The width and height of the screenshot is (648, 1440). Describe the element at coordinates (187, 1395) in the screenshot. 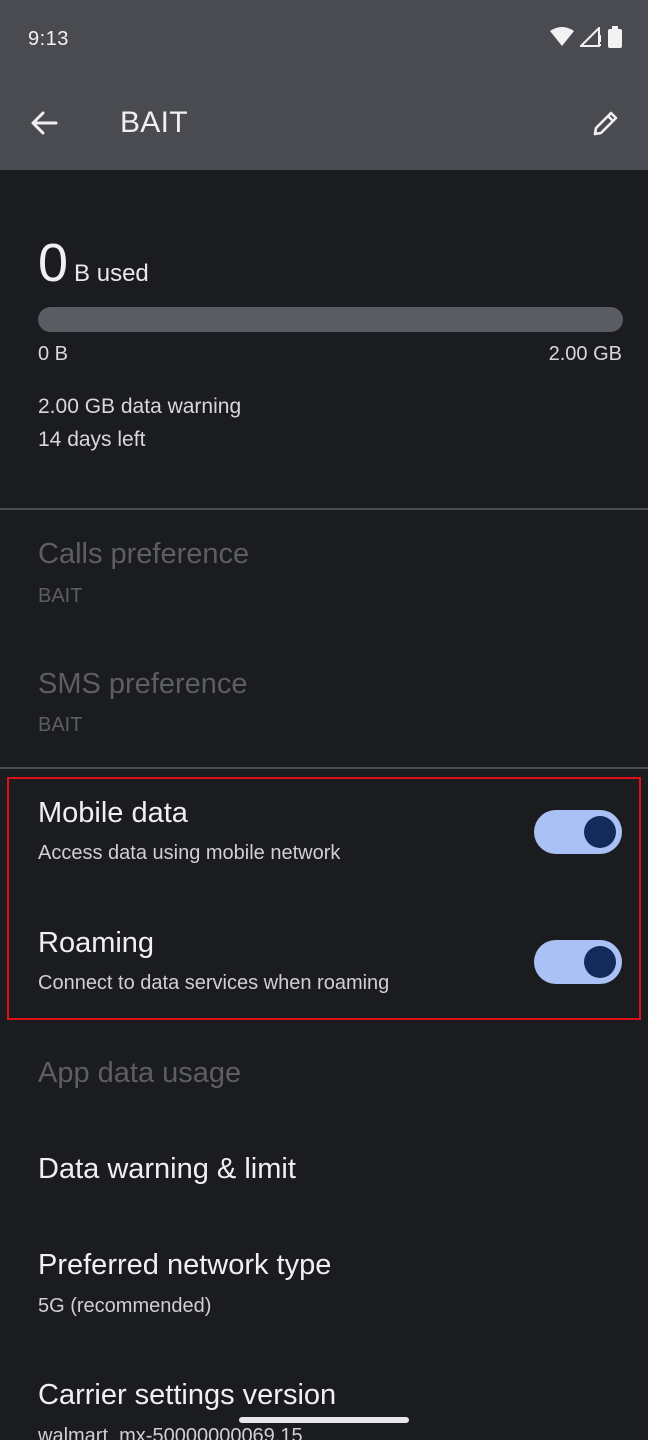

I see `carrier-settings-version-title: Carrier settings version` at that location.